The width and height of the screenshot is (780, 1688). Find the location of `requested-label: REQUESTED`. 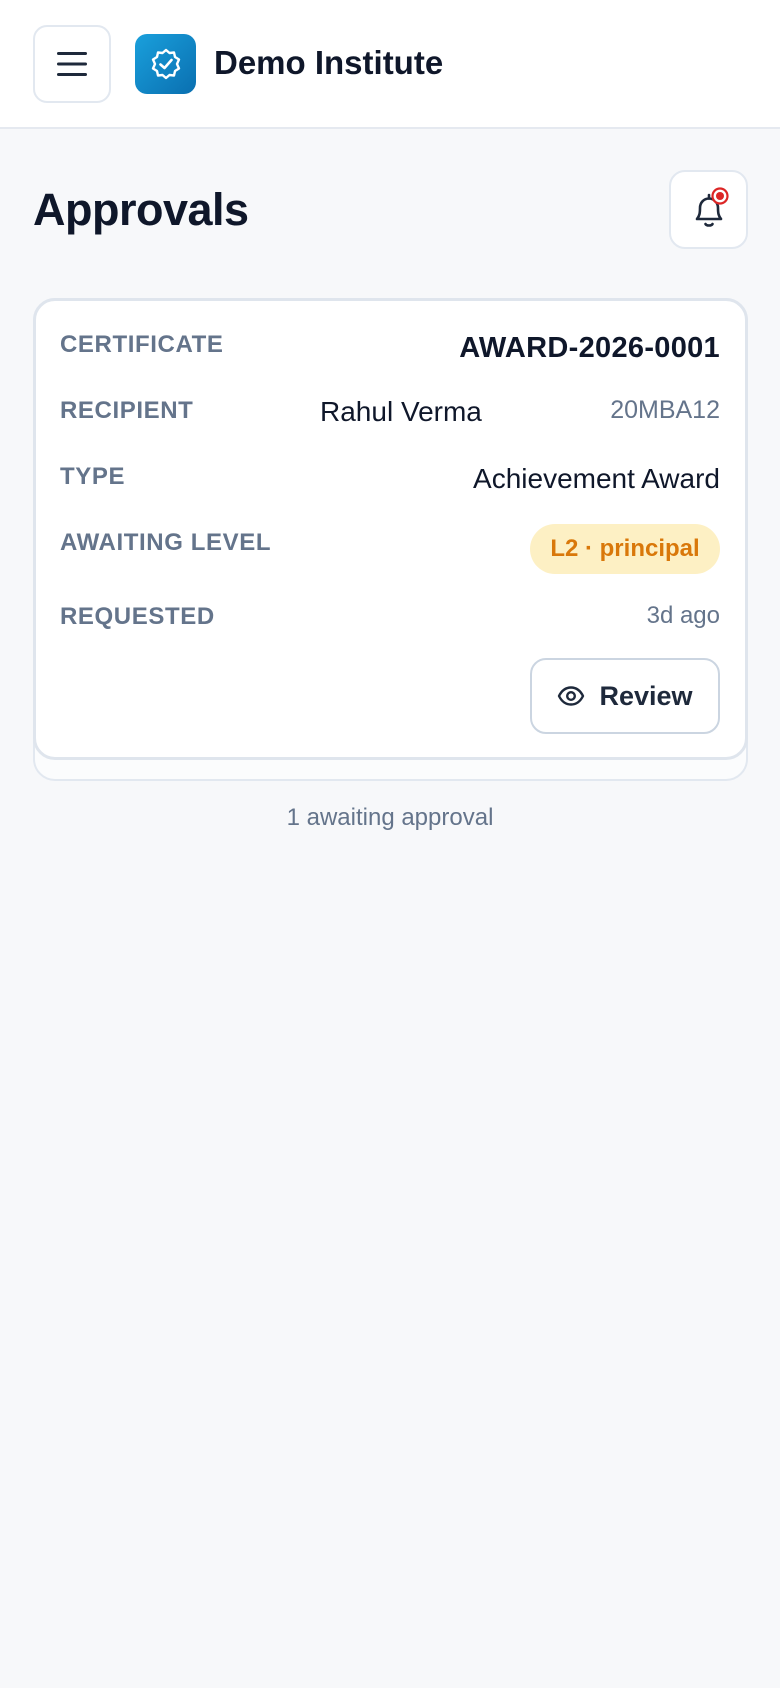

requested-label: REQUESTED is located at coordinates (137, 616).